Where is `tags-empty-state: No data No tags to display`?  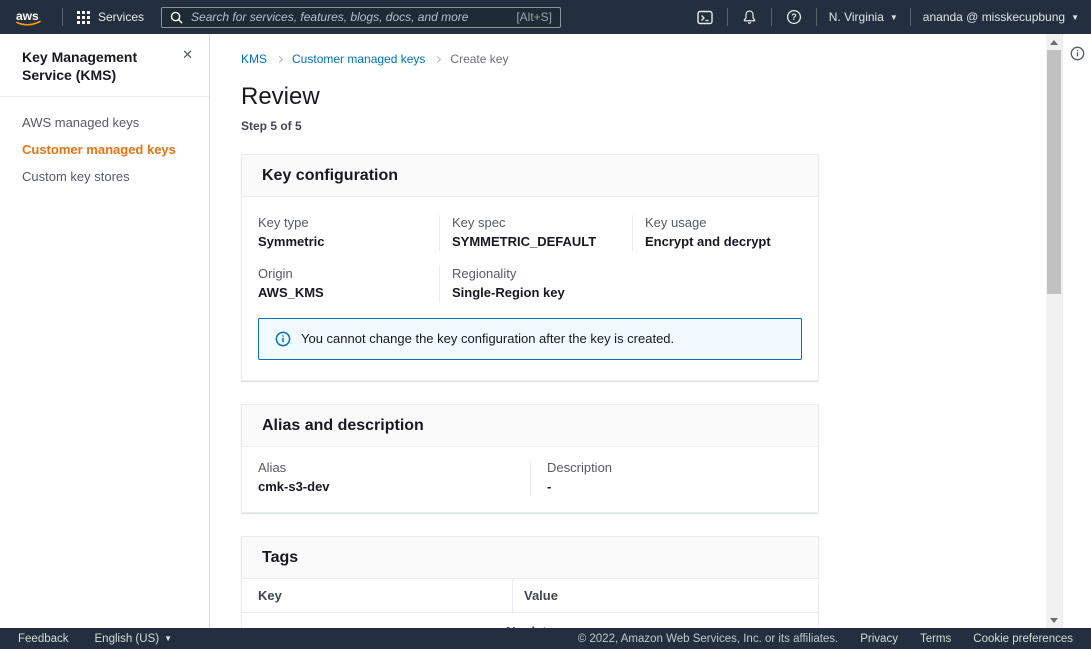 tags-empty-state: No data No tags to display is located at coordinates (530, 620).